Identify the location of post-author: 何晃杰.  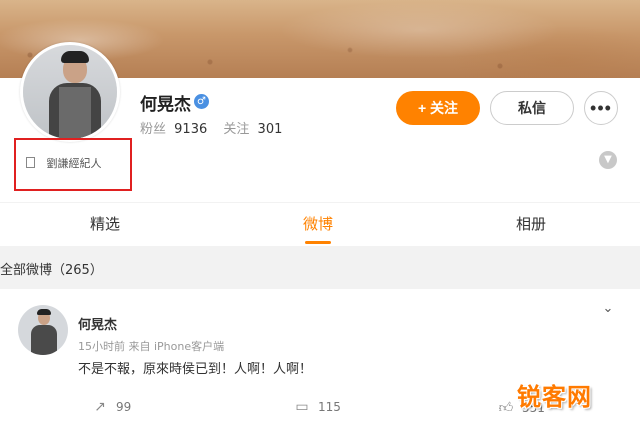
(97, 323).